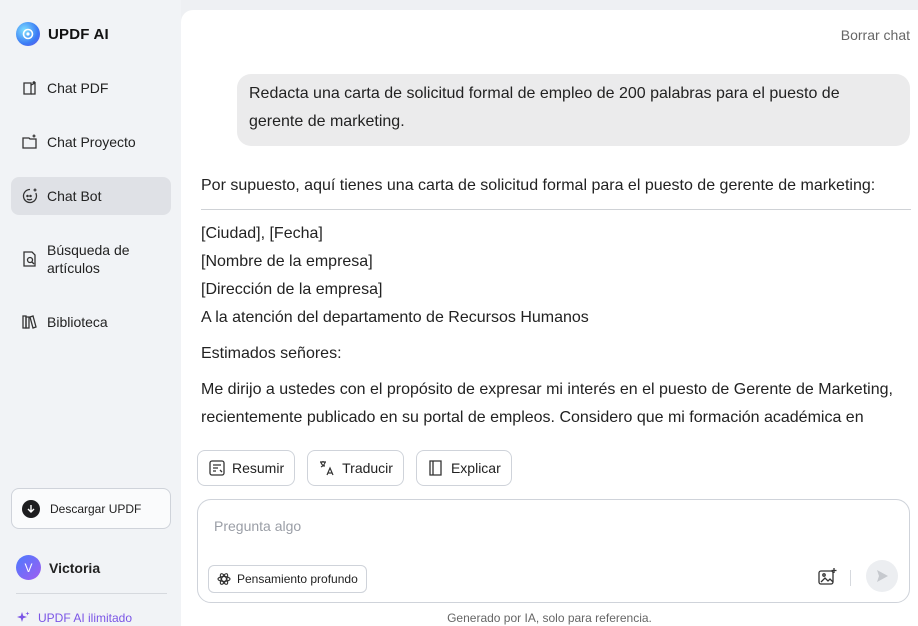 The image size is (918, 626). I want to click on quick-actions: Resumir Traducir Explicar, so click(354, 468).